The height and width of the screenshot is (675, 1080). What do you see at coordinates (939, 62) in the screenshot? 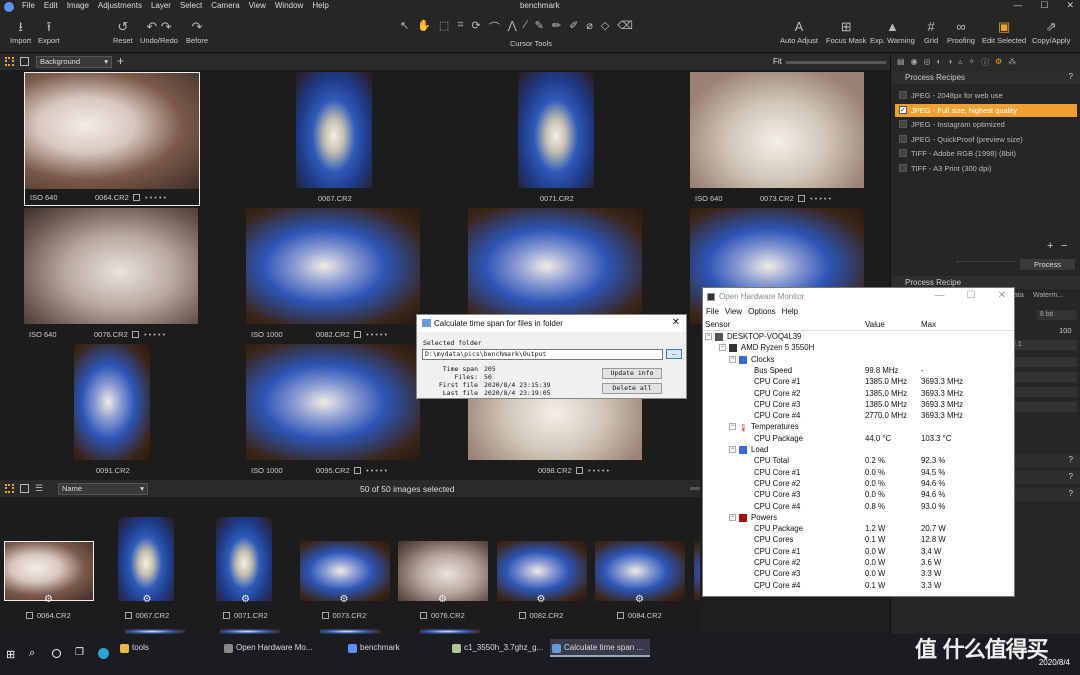
I see `exposure-tab-icon: ◐` at bounding box center [939, 62].